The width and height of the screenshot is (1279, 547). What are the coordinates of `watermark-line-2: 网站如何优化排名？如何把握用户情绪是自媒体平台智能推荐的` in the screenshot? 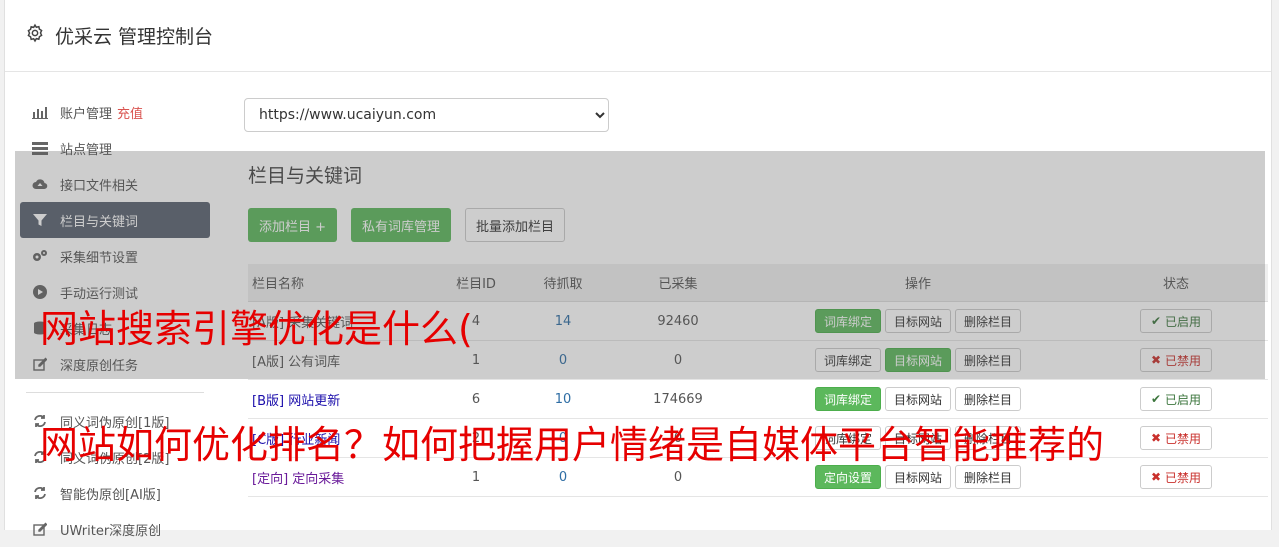 It's located at (572, 445).